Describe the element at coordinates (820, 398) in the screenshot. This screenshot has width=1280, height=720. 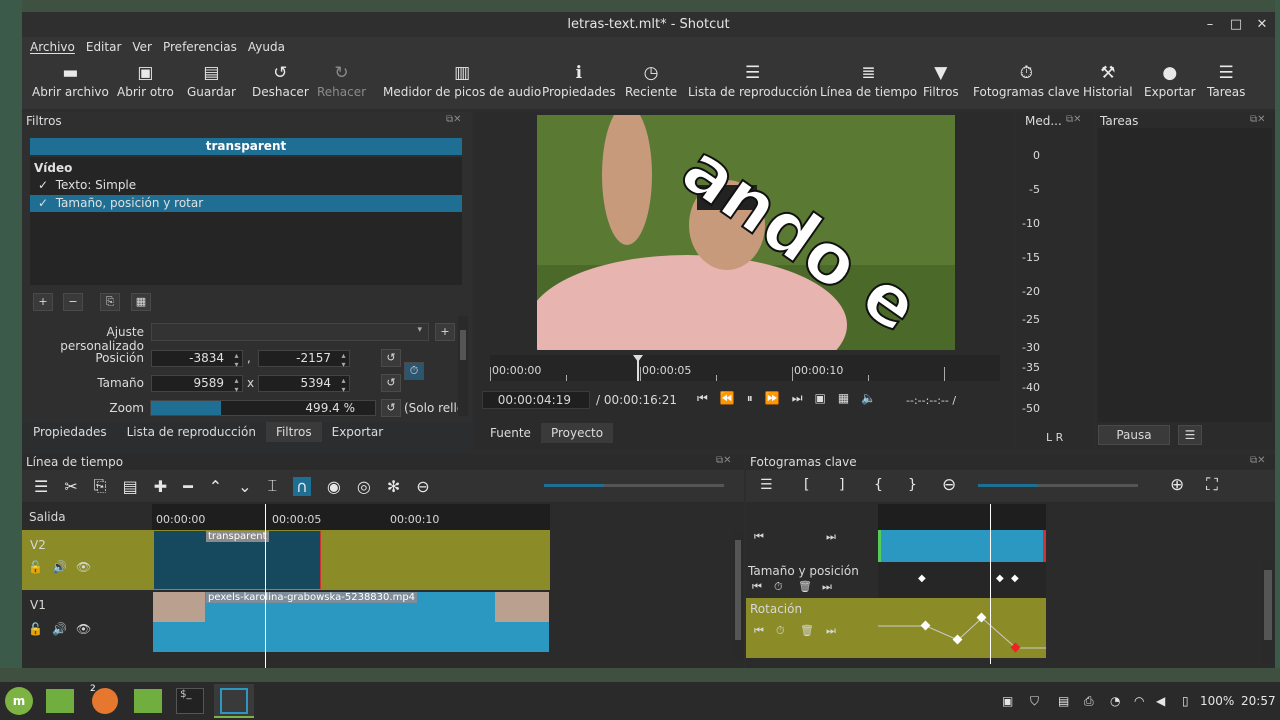
I see `zoom-player-icon: ▣` at that location.